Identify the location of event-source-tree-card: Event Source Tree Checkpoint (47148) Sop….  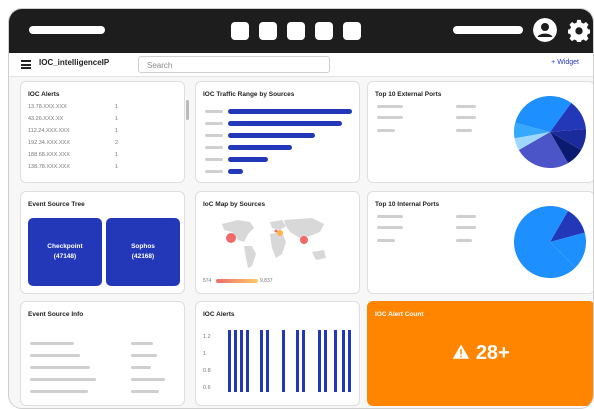
(102, 242).